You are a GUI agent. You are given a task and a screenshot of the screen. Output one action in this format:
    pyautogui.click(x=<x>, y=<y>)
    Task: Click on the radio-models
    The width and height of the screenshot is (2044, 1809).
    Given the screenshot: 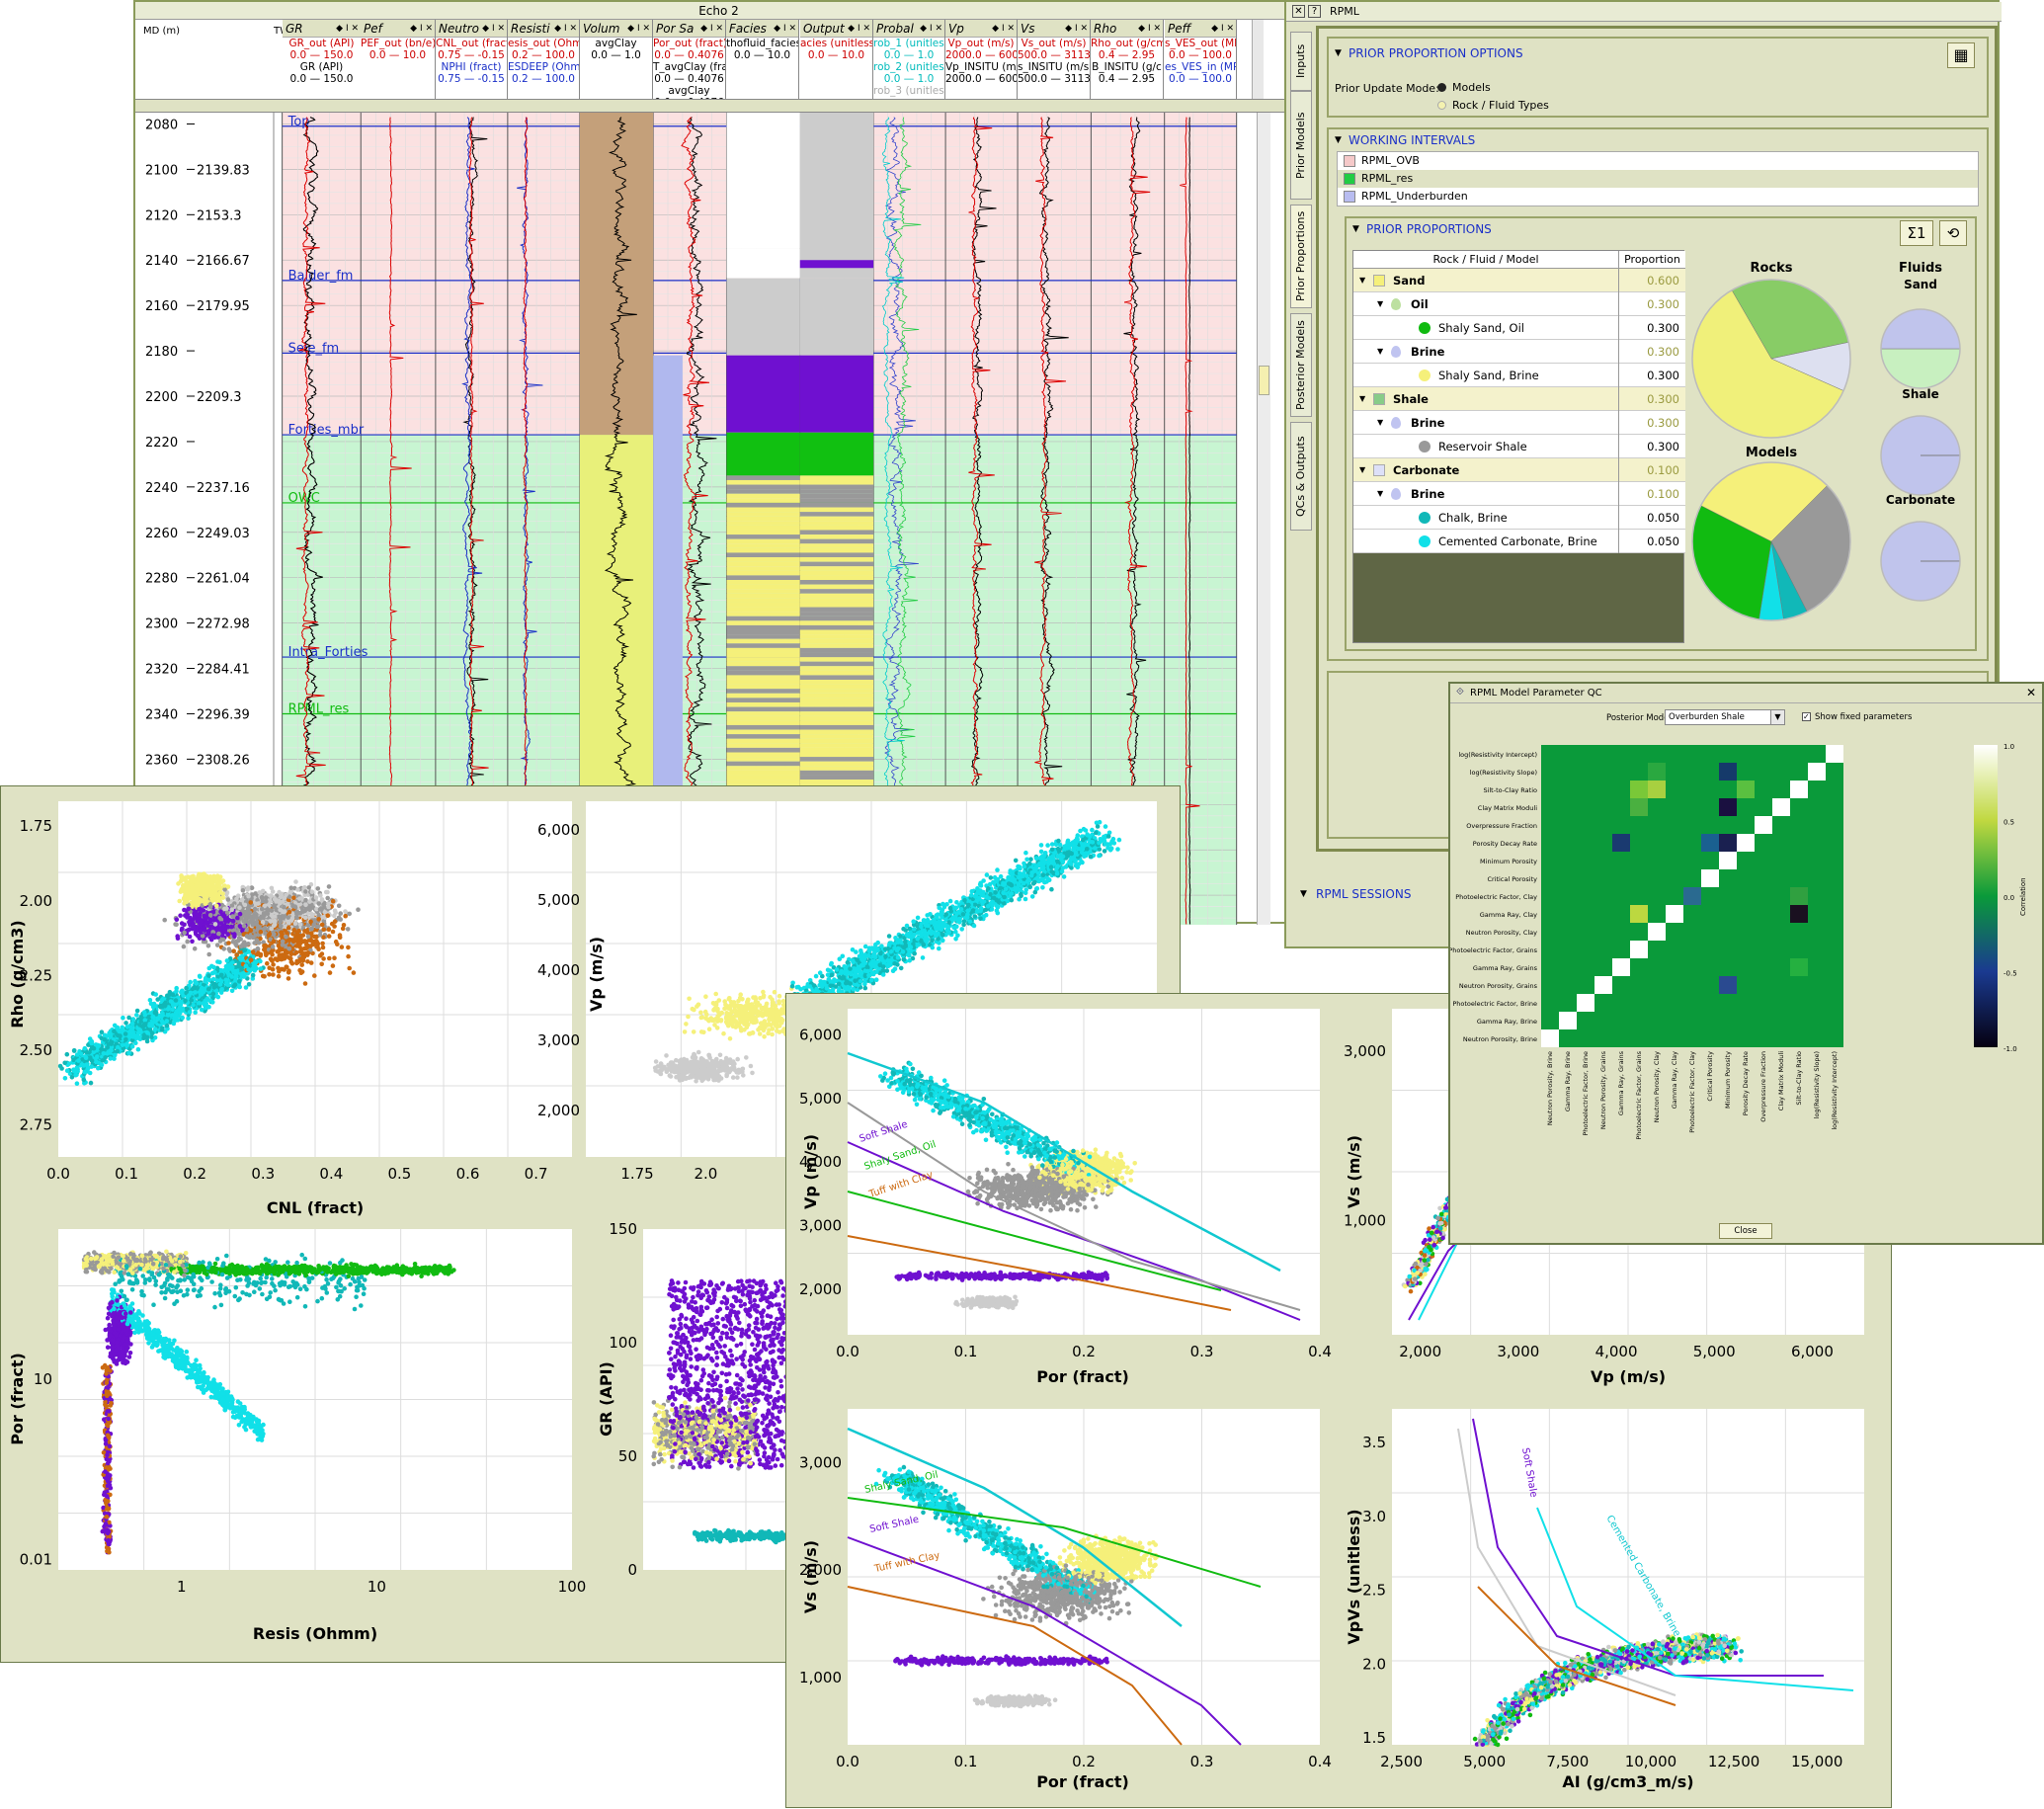 What is the action you would take?
    pyautogui.click(x=1442, y=87)
    